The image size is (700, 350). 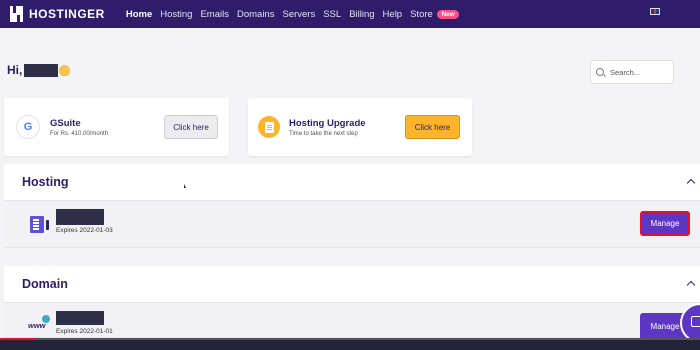 What do you see at coordinates (448, 14) in the screenshot?
I see `new-badge: New` at bounding box center [448, 14].